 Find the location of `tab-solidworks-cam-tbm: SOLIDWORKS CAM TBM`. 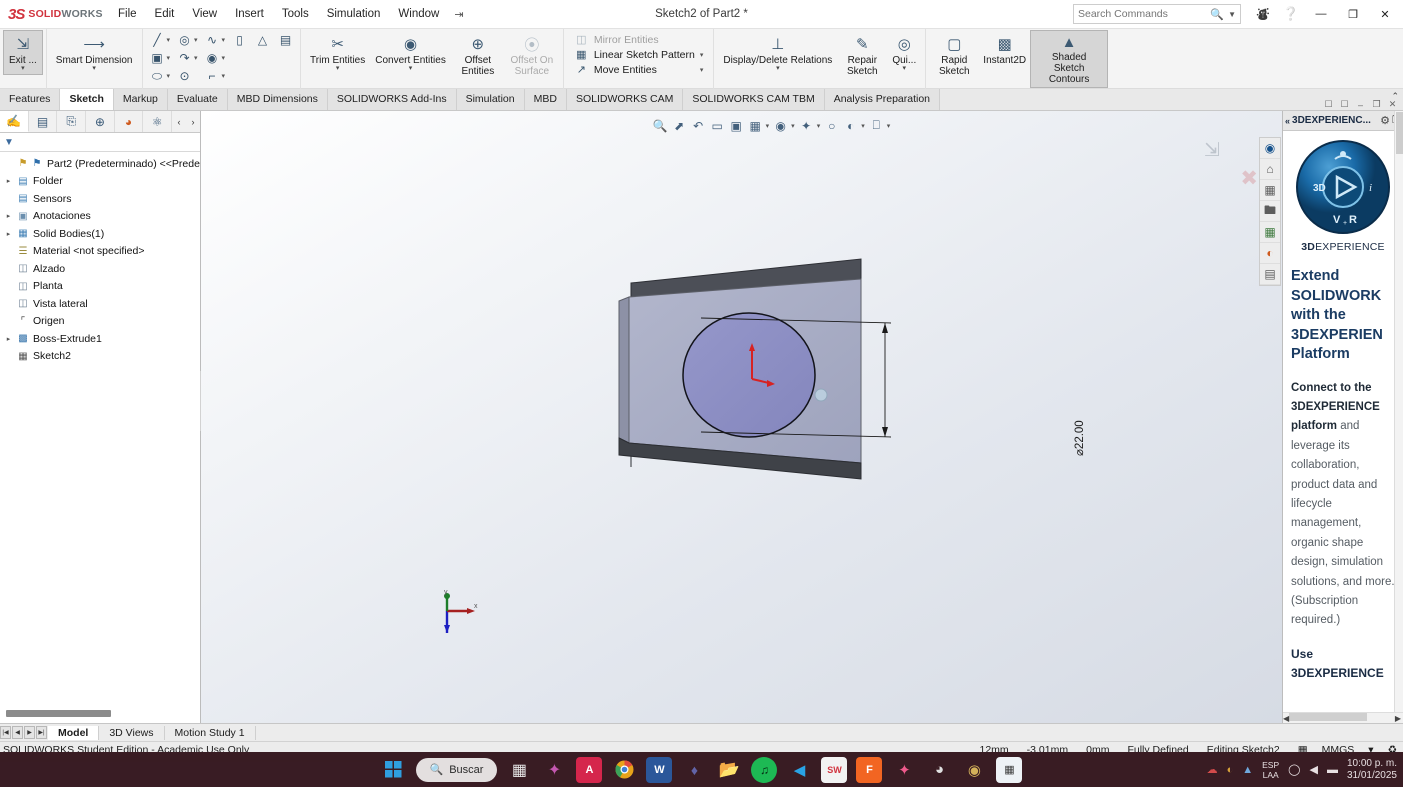

tab-solidworks-cam-tbm: SOLIDWORKS CAM TBM is located at coordinates (754, 99).